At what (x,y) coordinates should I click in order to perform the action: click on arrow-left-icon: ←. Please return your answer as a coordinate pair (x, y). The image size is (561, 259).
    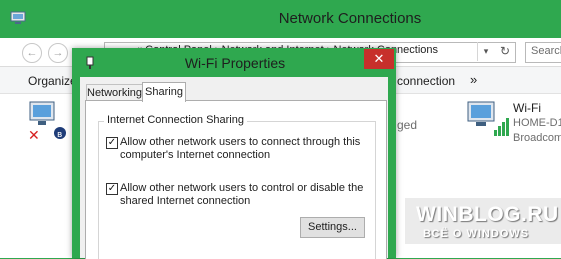
    Looking at the image, I should click on (32, 53).